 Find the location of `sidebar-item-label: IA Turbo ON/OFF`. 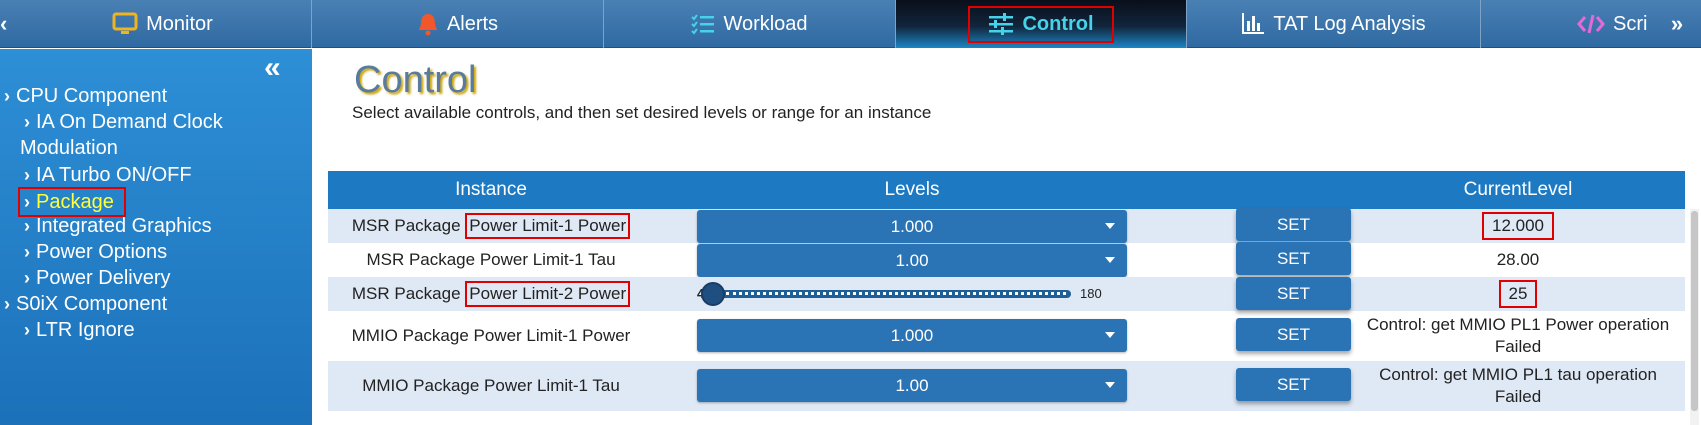

sidebar-item-label: IA Turbo ON/OFF is located at coordinates (114, 175).